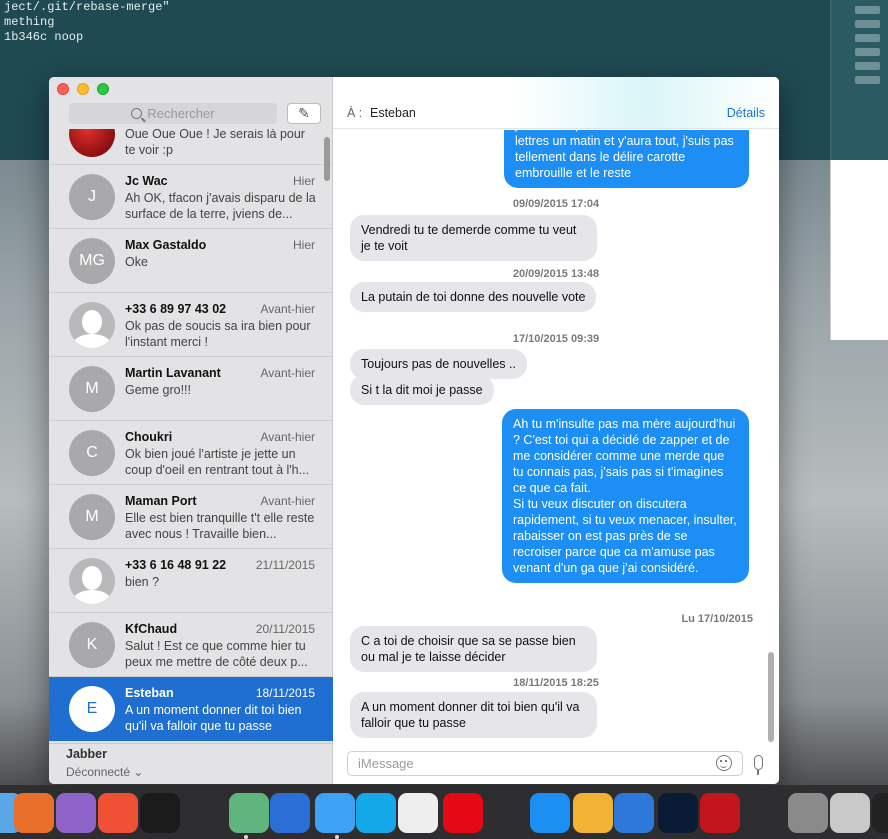 Image resolution: width=888 pixels, height=839 pixels. Describe the element at coordinates (418, 813) in the screenshot. I see `sublime-icon` at that location.